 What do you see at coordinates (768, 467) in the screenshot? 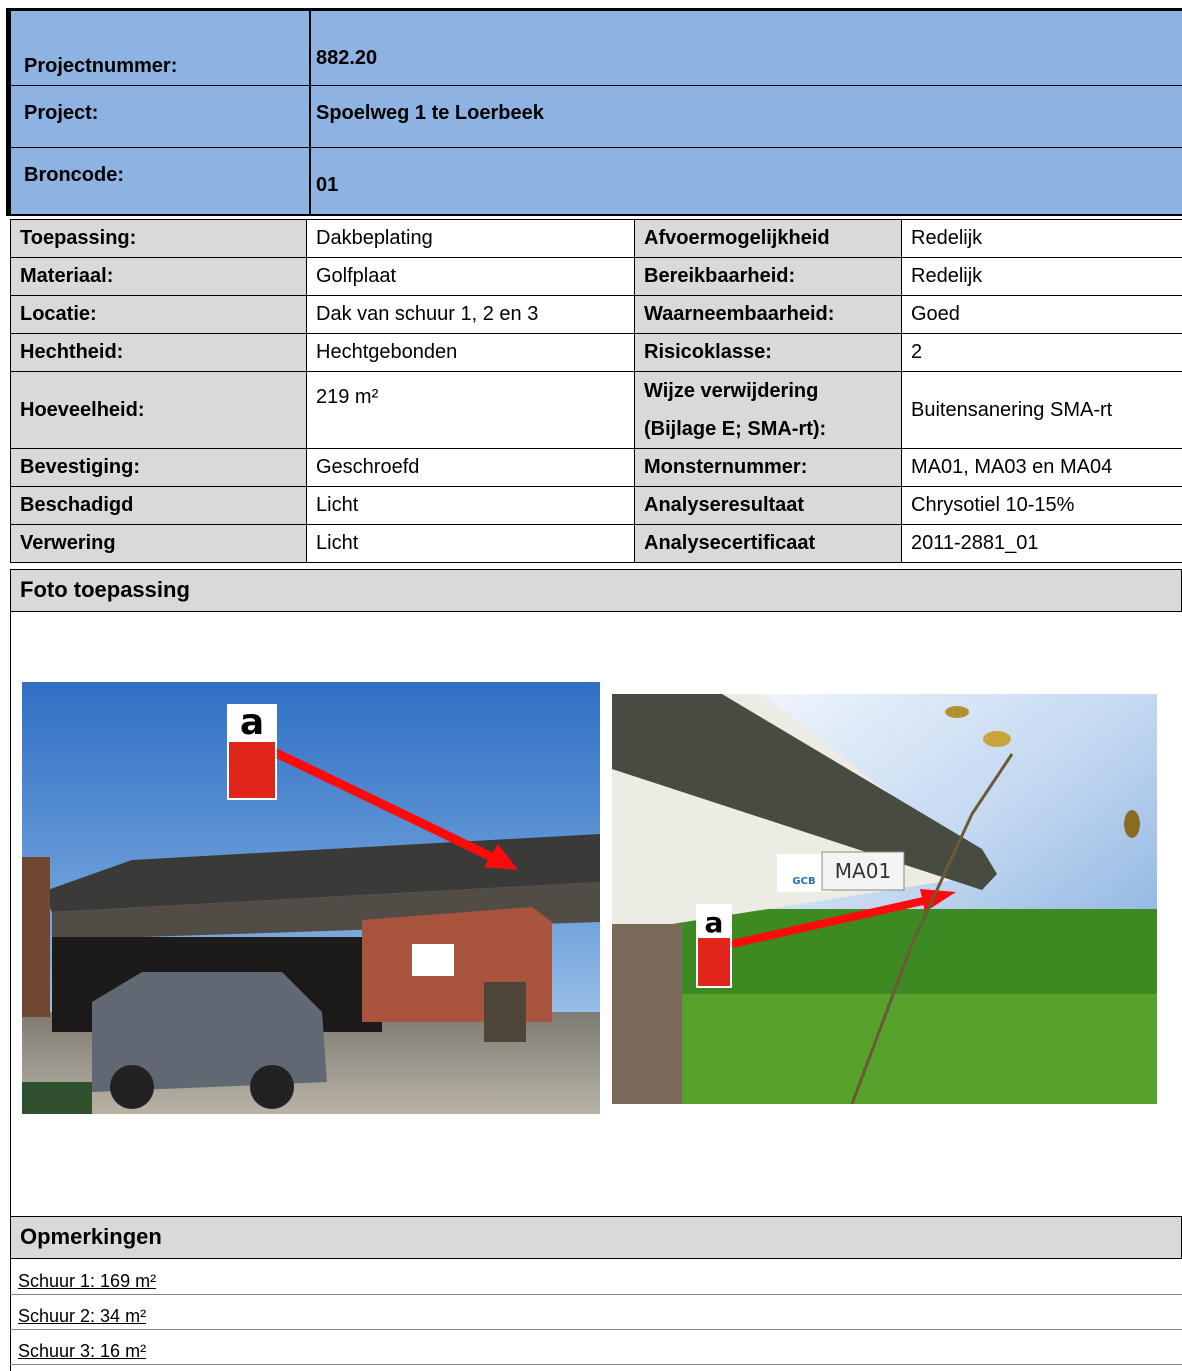
I see `monsternummer-label: Monsternummer:` at bounding box center [768, 467].